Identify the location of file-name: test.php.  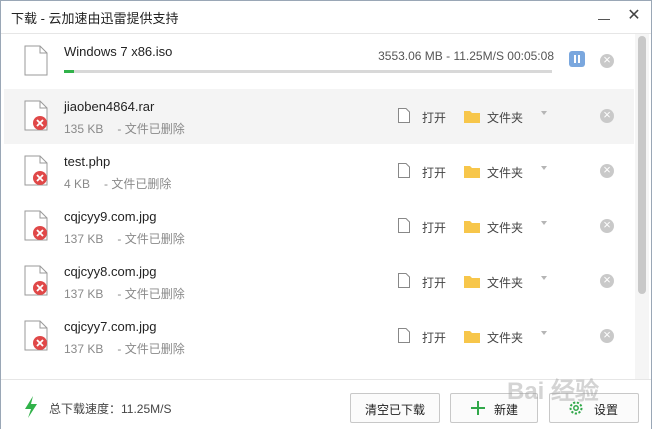
(87, 161).